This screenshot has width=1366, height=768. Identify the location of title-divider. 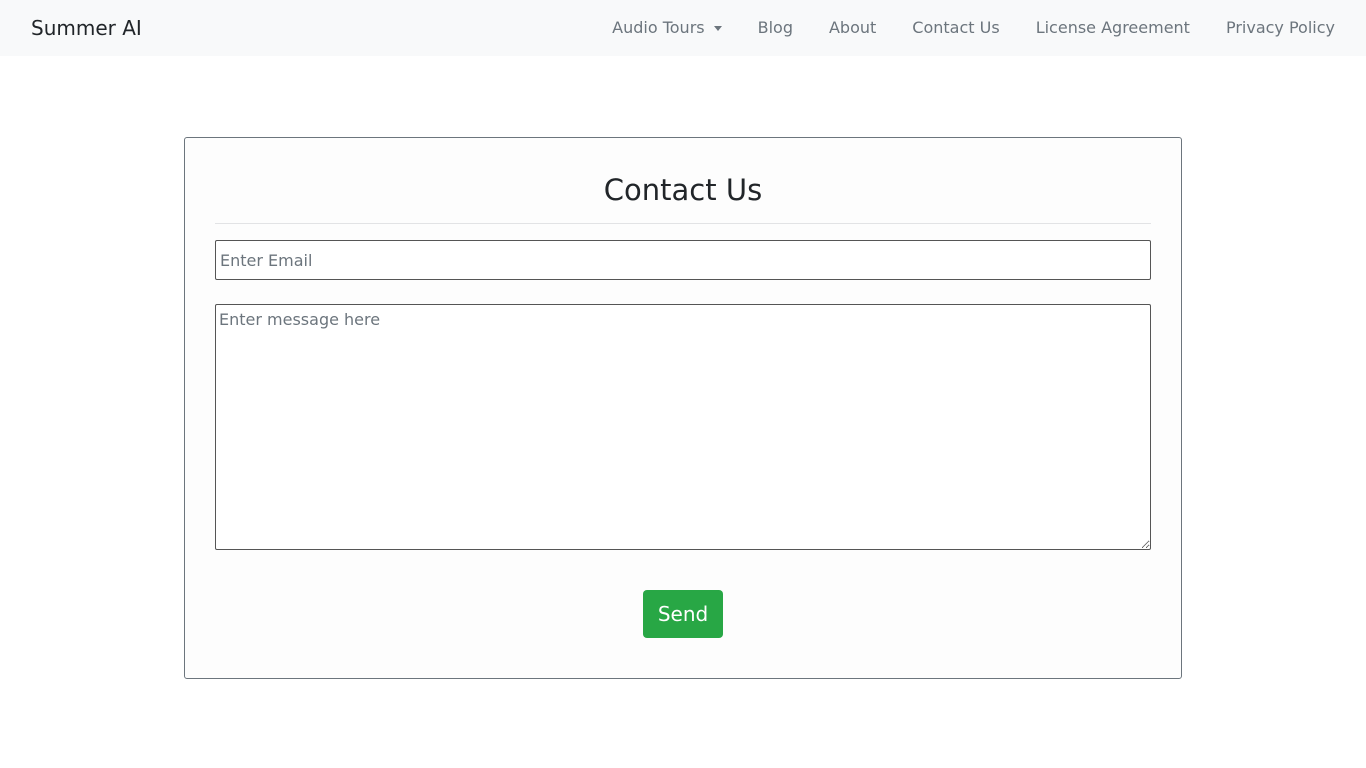
(683, 223).